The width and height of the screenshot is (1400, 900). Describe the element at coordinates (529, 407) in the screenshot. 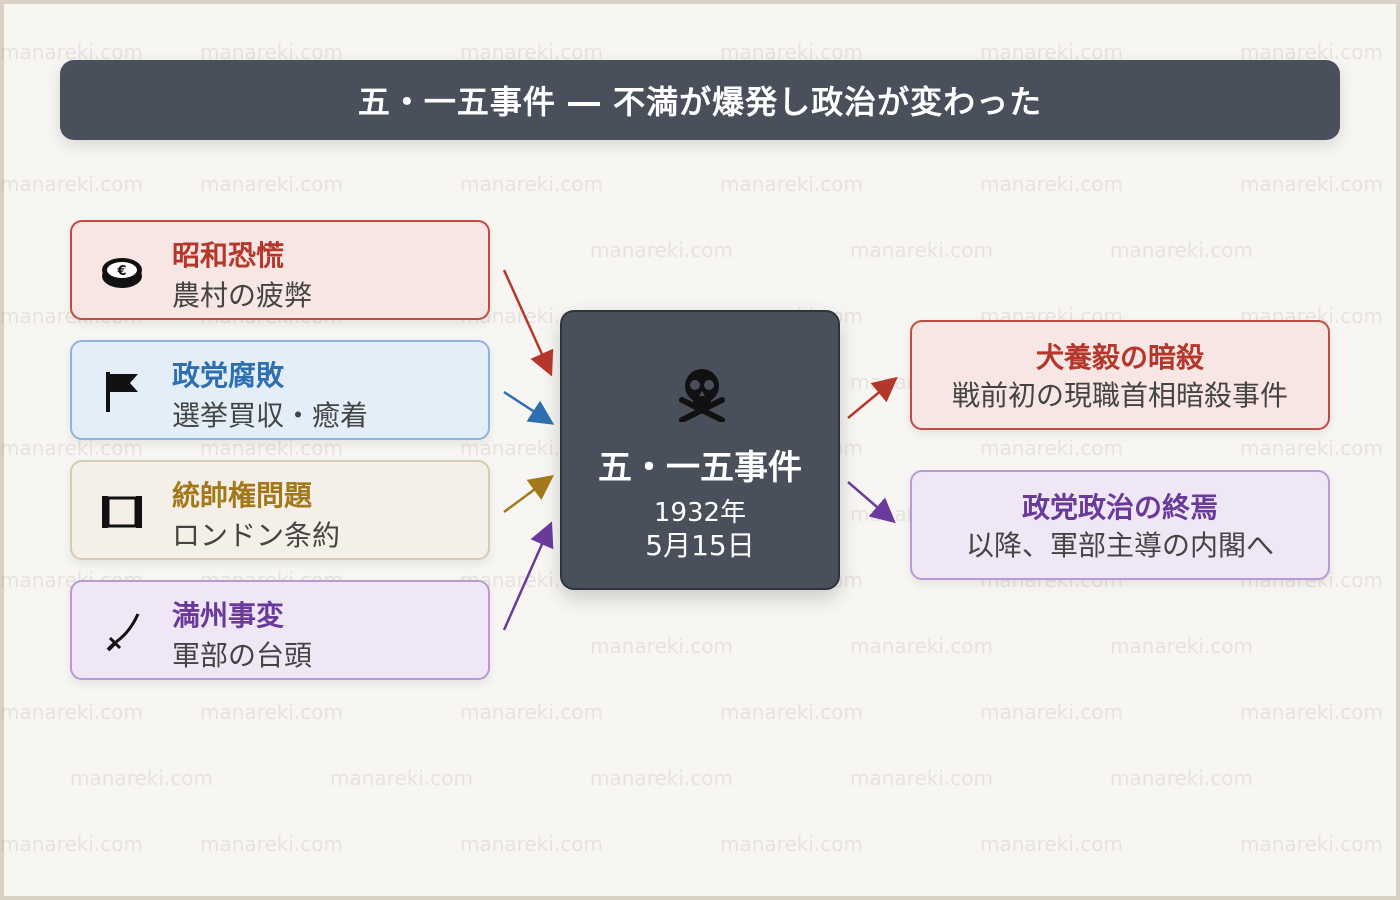

I see `arrow-party-corruption` at that location.